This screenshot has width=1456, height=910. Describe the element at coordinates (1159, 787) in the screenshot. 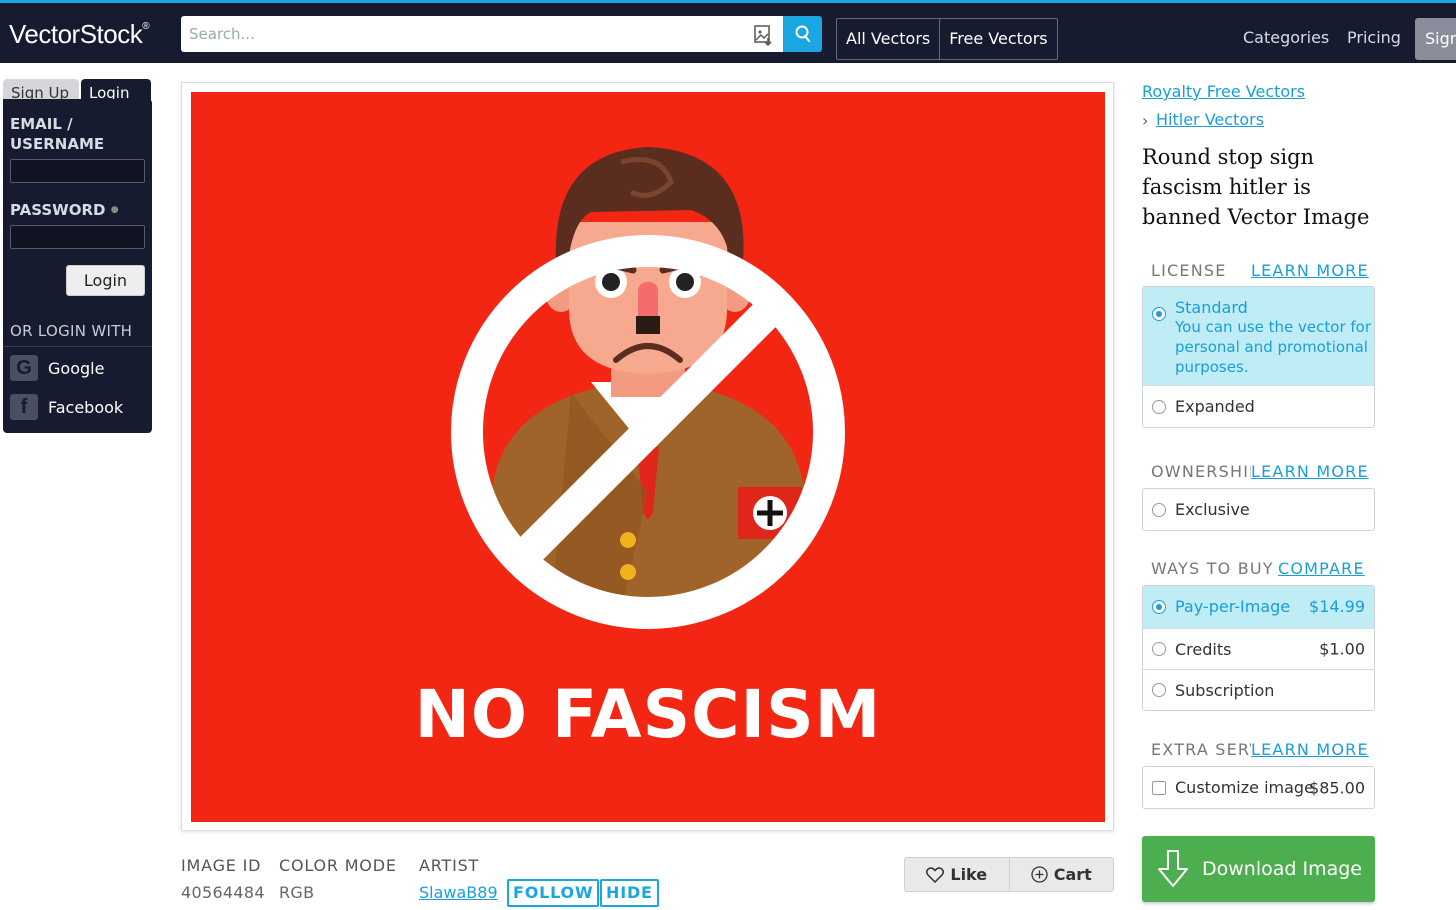

I see `checkbox-customize` at that location.